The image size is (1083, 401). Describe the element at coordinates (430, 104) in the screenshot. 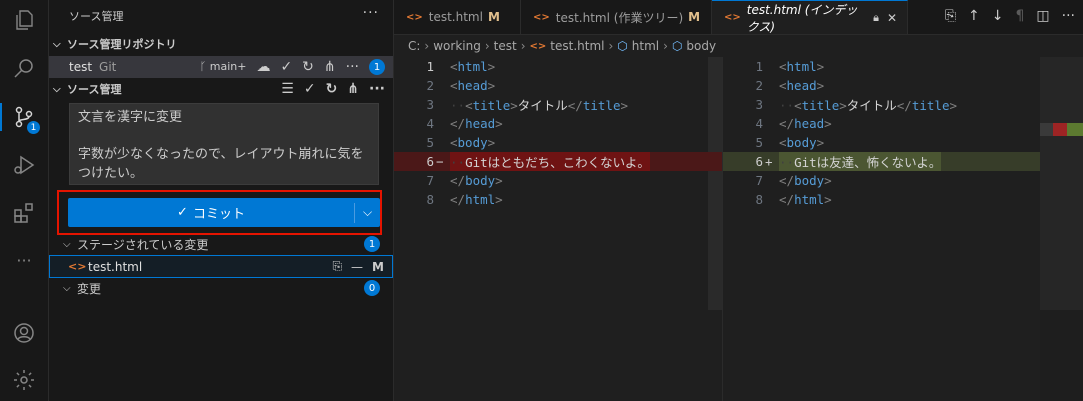

I see `line-number: 3` at that location.